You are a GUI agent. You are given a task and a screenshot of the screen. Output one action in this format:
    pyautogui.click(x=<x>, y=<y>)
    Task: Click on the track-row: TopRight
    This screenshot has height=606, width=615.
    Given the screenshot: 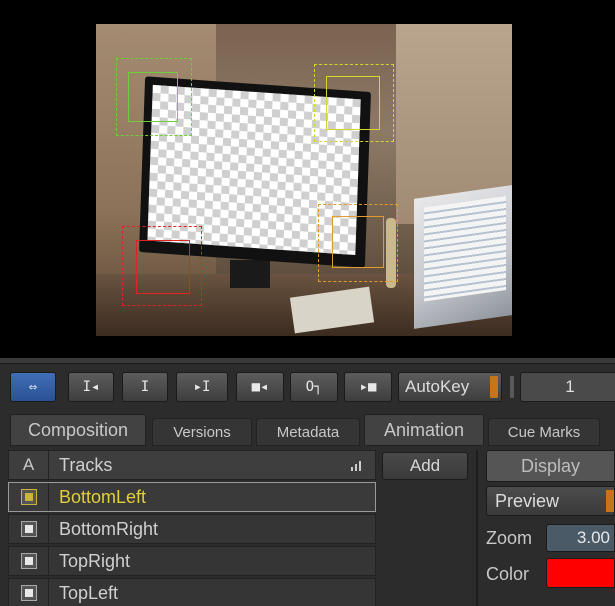 What is the action you would take?
    pyautogui.click(x=192, y=561)
    